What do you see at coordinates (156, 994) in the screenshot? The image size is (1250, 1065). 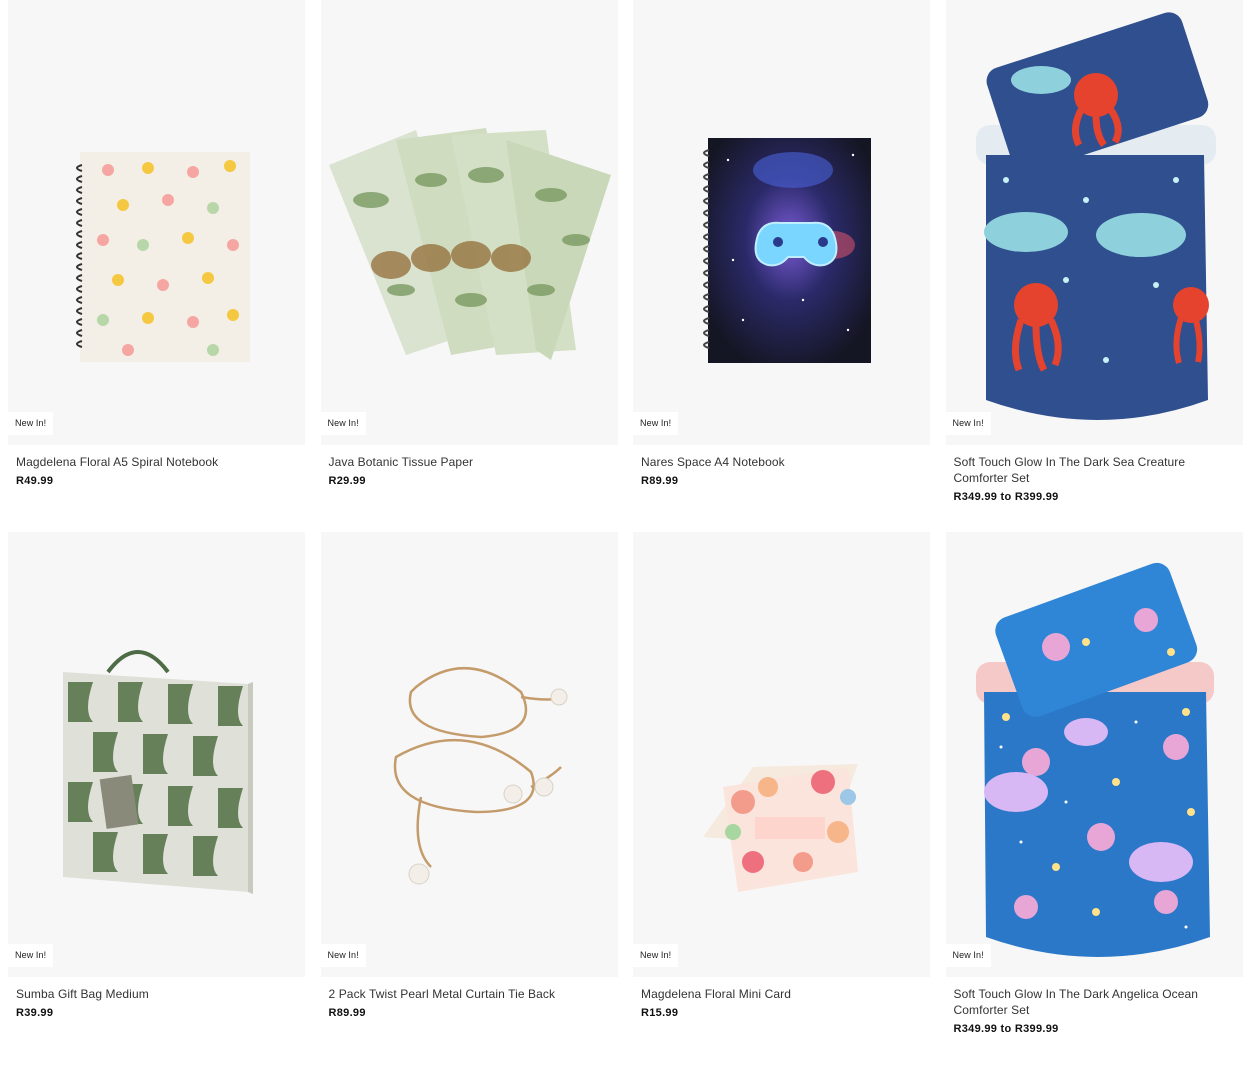 I see `product-name: Sumba Gift Bag Medium` at bounding box center [156, 994].